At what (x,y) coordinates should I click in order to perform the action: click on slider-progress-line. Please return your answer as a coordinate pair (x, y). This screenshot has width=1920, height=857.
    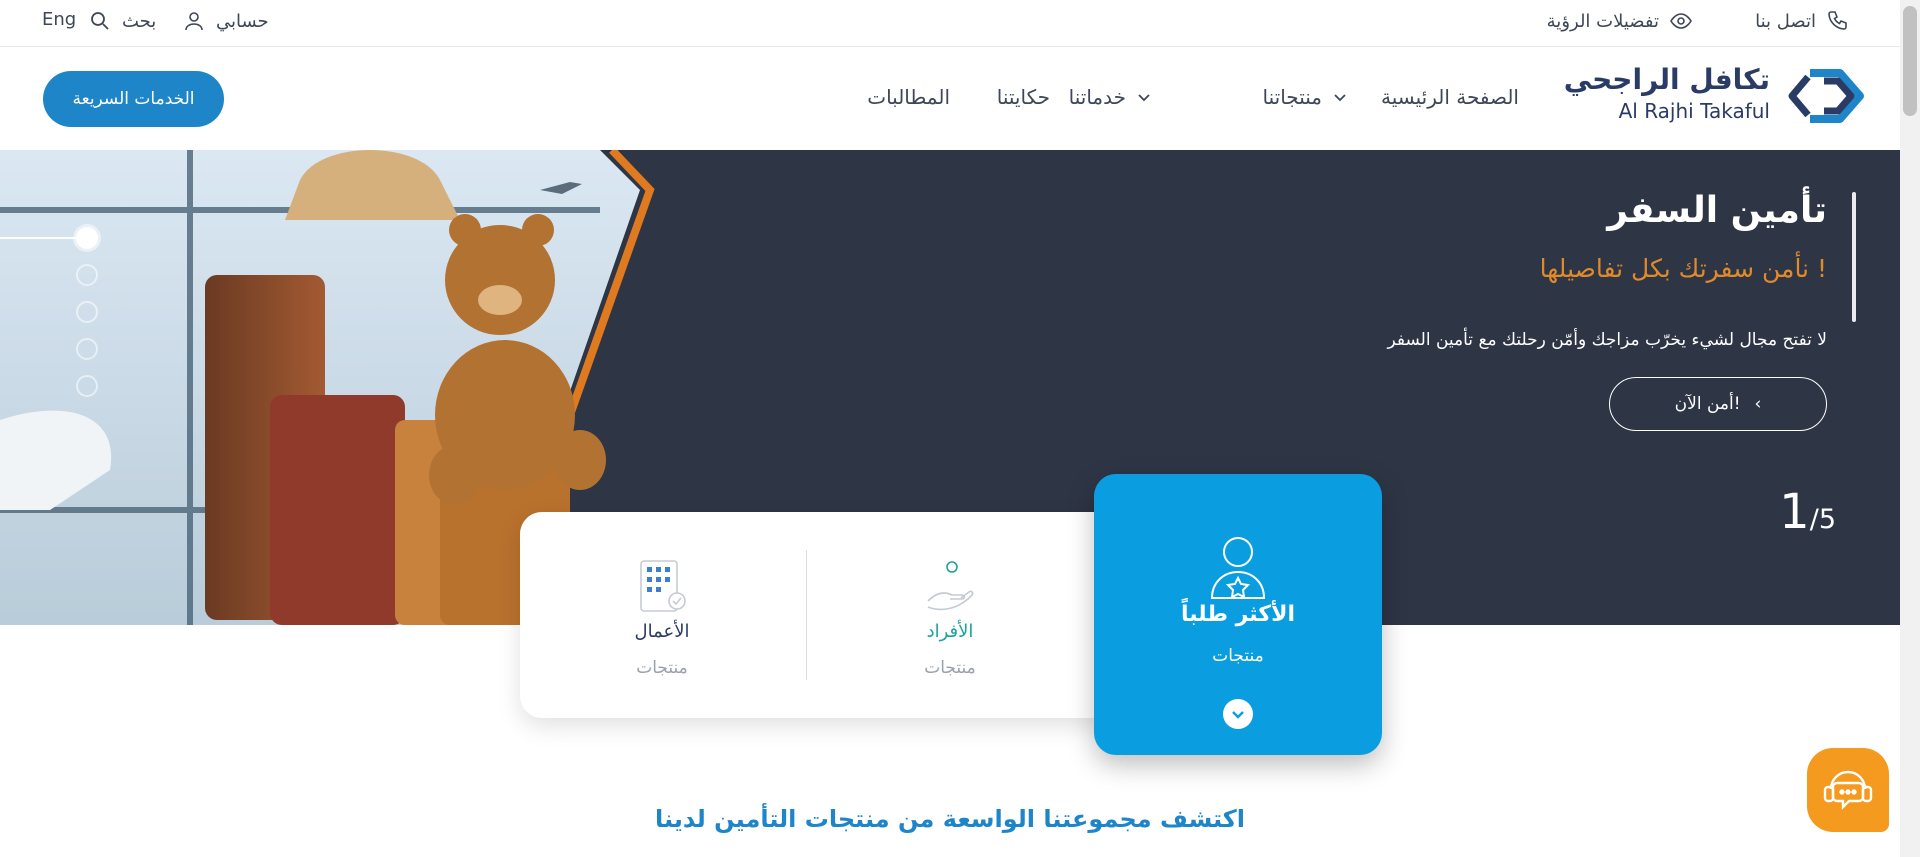
    Looking at the image, I should click on (38, 238).